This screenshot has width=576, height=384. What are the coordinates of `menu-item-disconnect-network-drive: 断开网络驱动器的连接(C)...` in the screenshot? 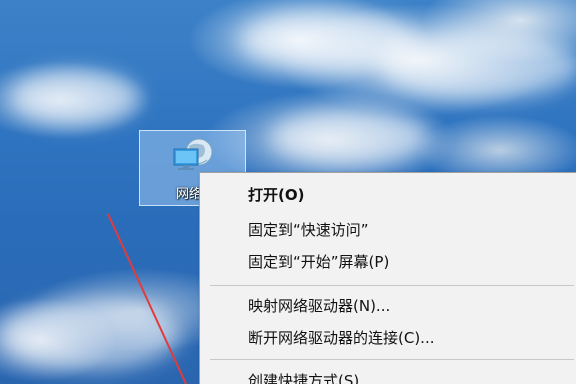 It's located at (388, 338).